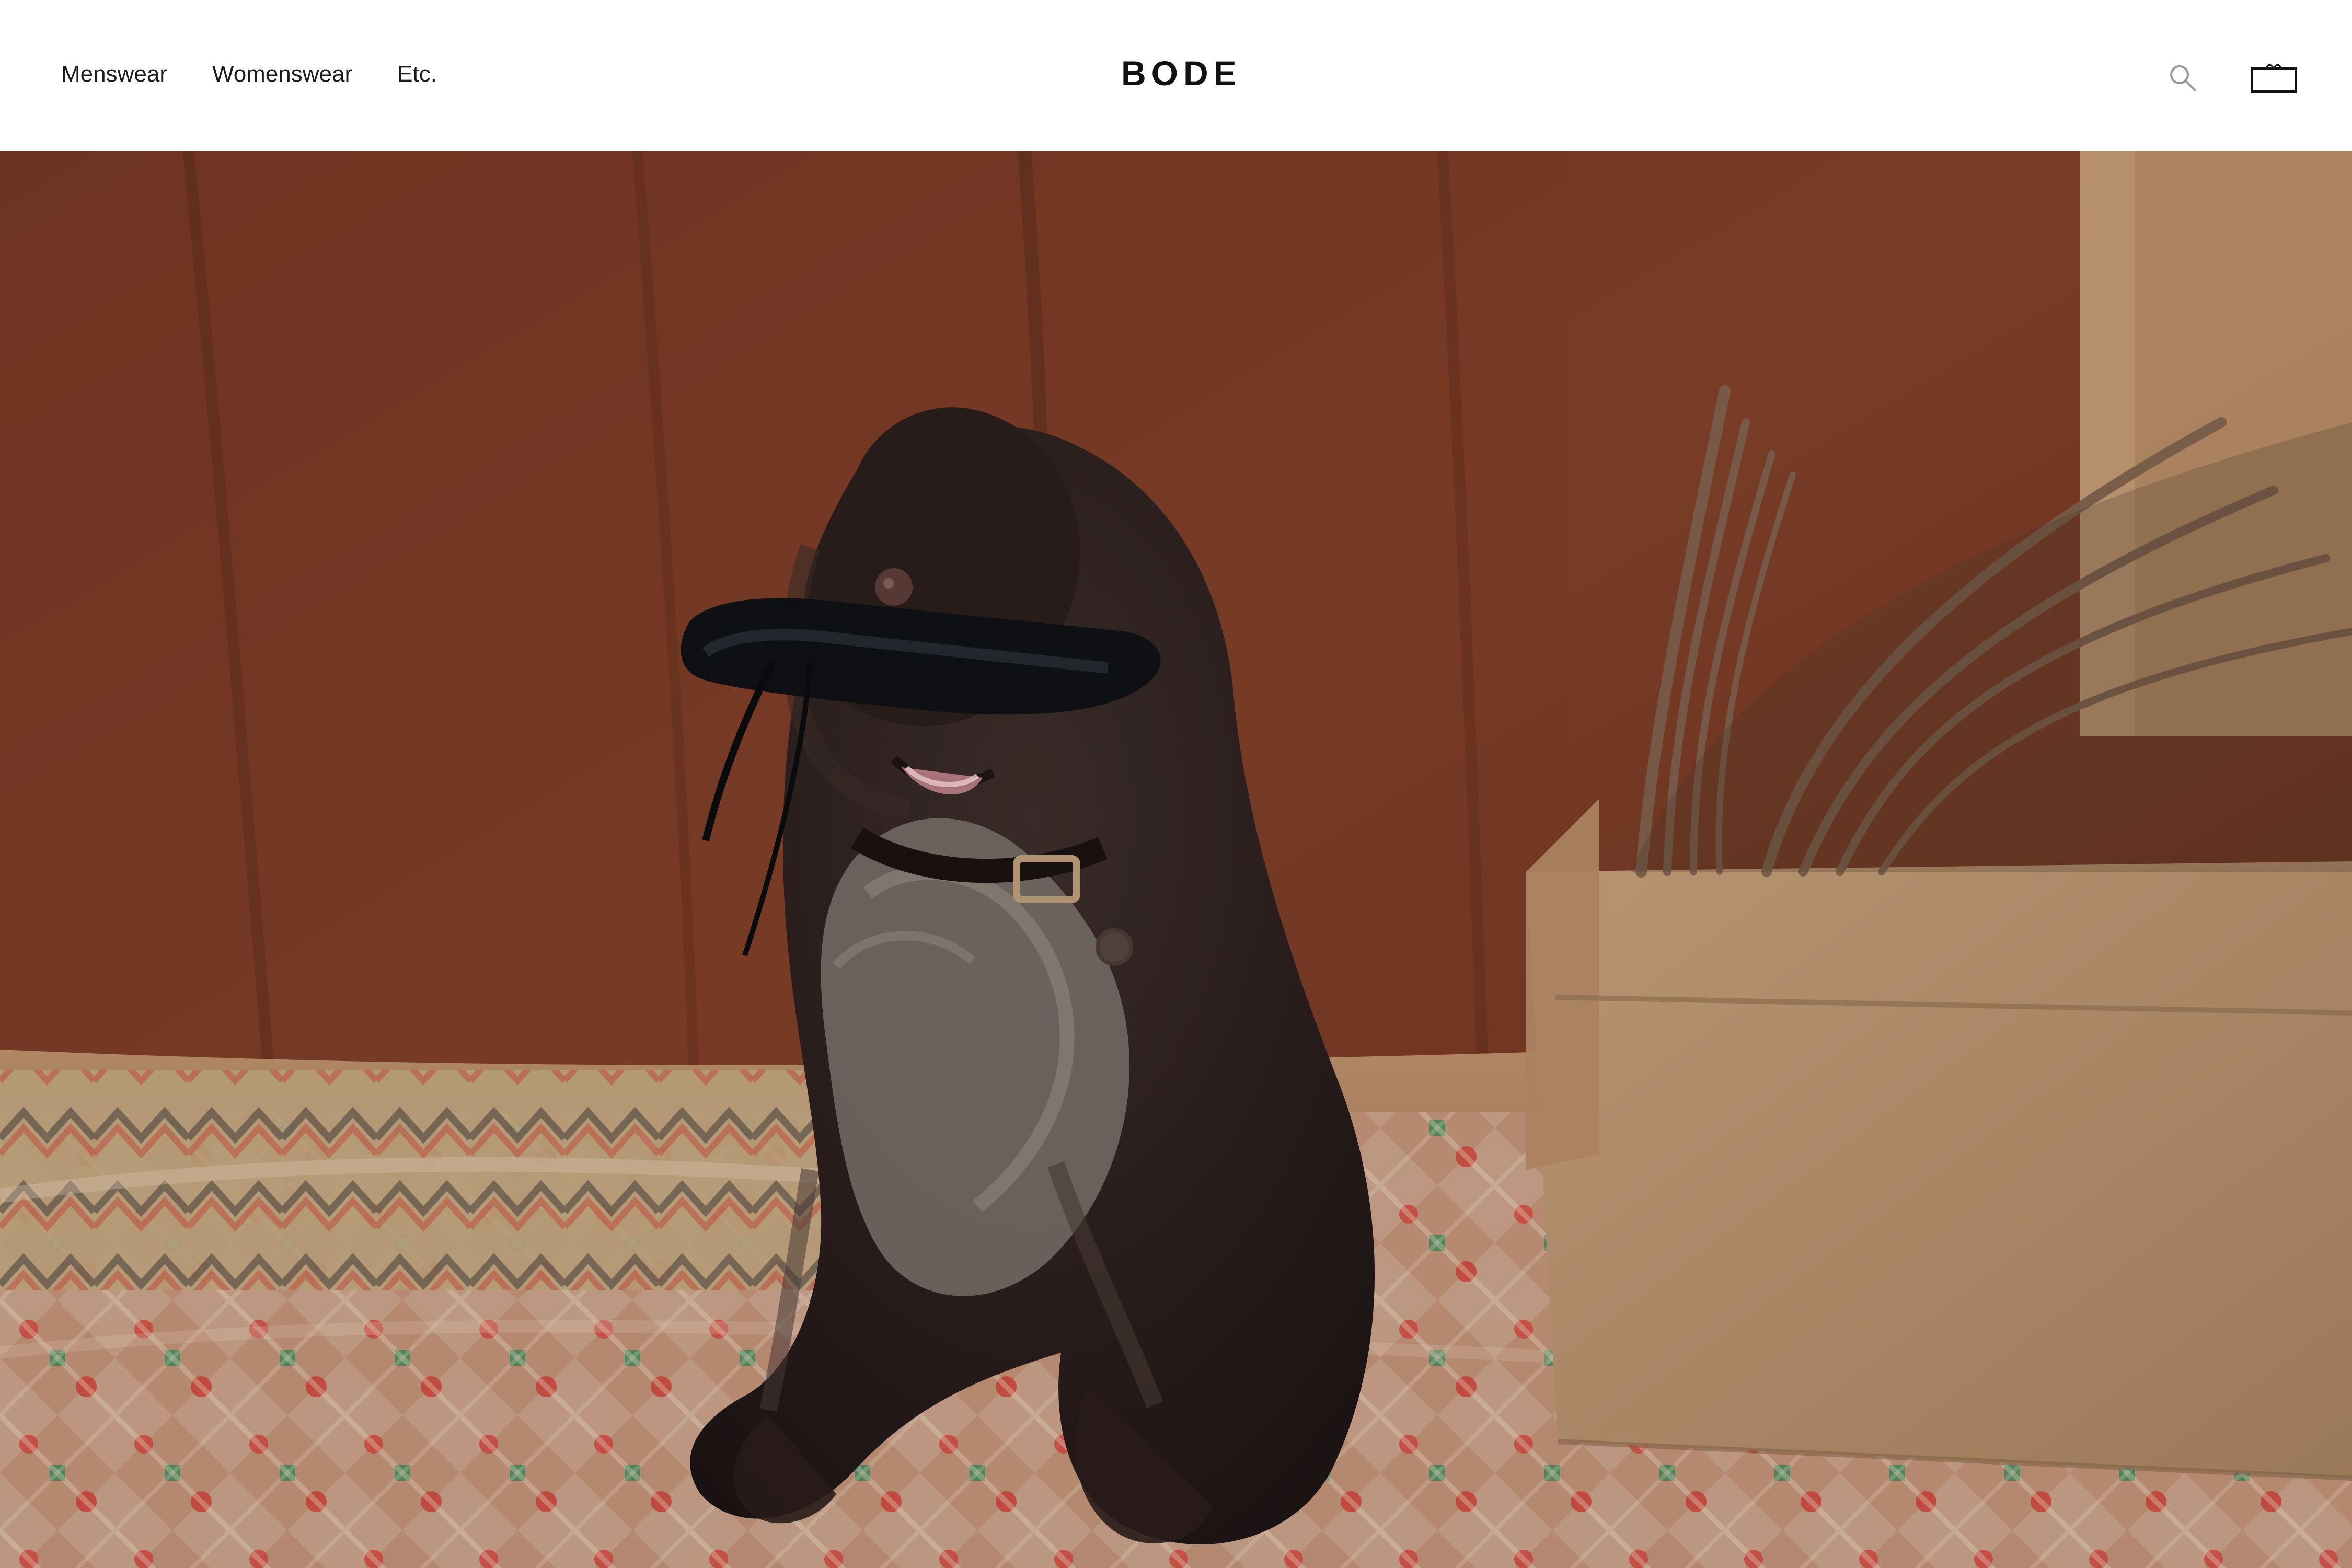 This screenshot has width=2352, height=1568. What do you see at coordinates (114, 74) in the screenshot?
I see `nav-link-menswear: Menswear` at bounding box center [114, 74].